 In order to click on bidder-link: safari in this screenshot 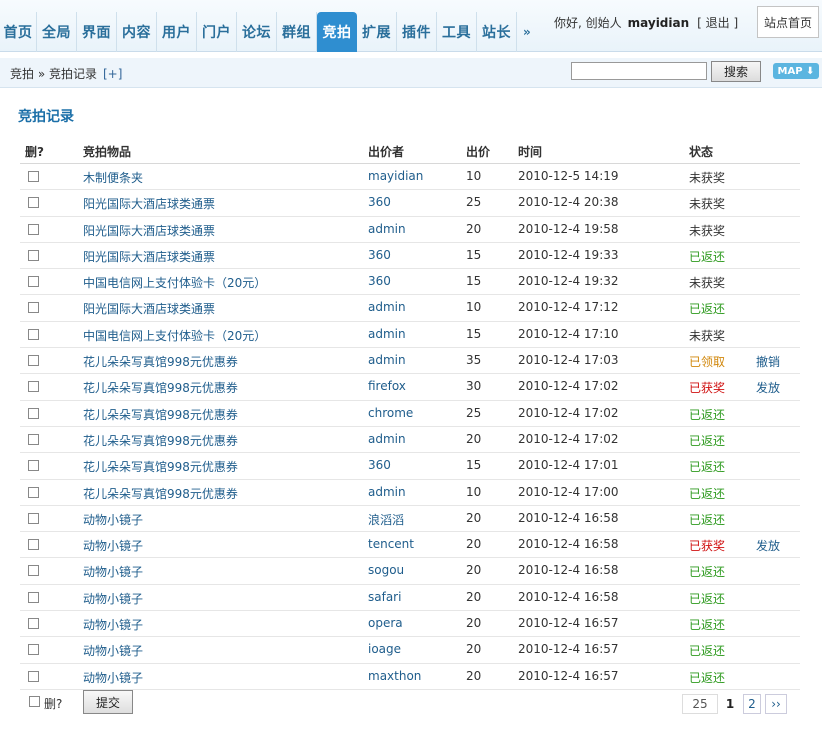, I will do `click(384, 597)`.